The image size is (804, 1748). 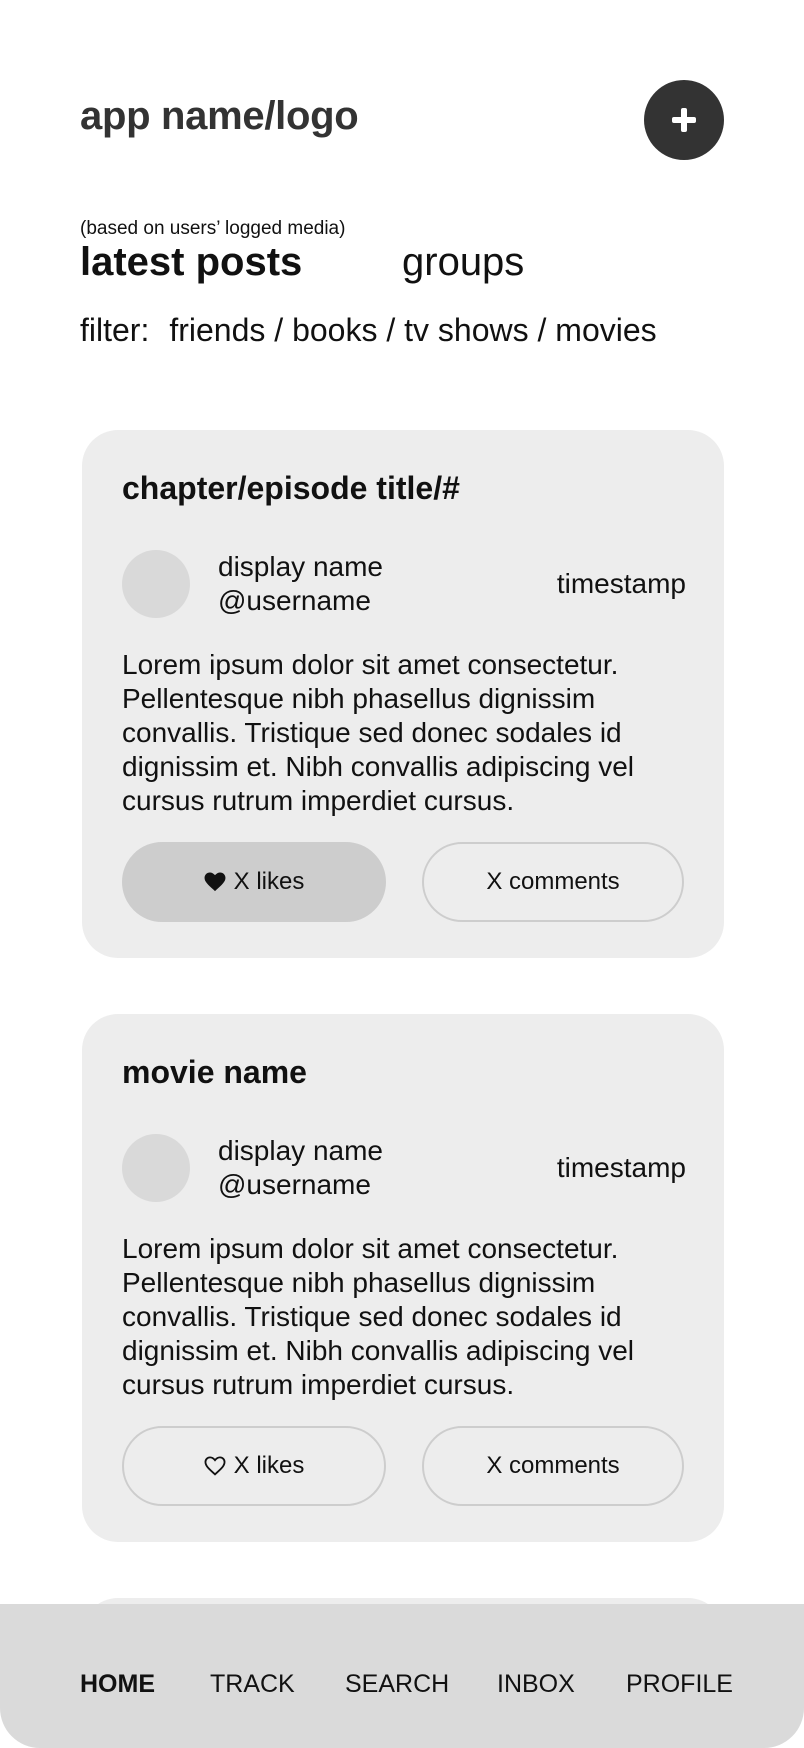 I want to click on nav-search: SEARCH, so click(x=397, y=1684).